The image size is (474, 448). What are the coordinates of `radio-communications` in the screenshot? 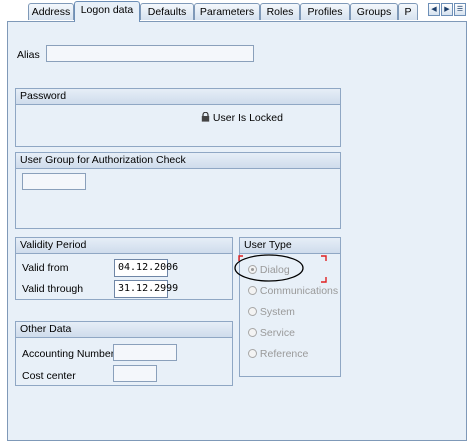 It's located at (252, 290).